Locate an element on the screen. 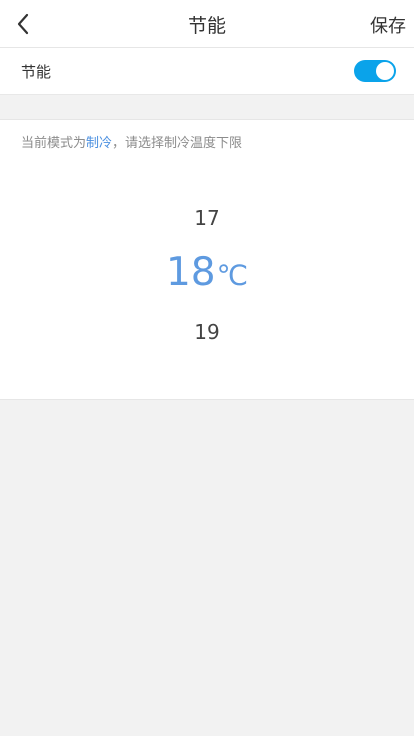  temperature-unit: ℃ is located at coordinates (232, 275).